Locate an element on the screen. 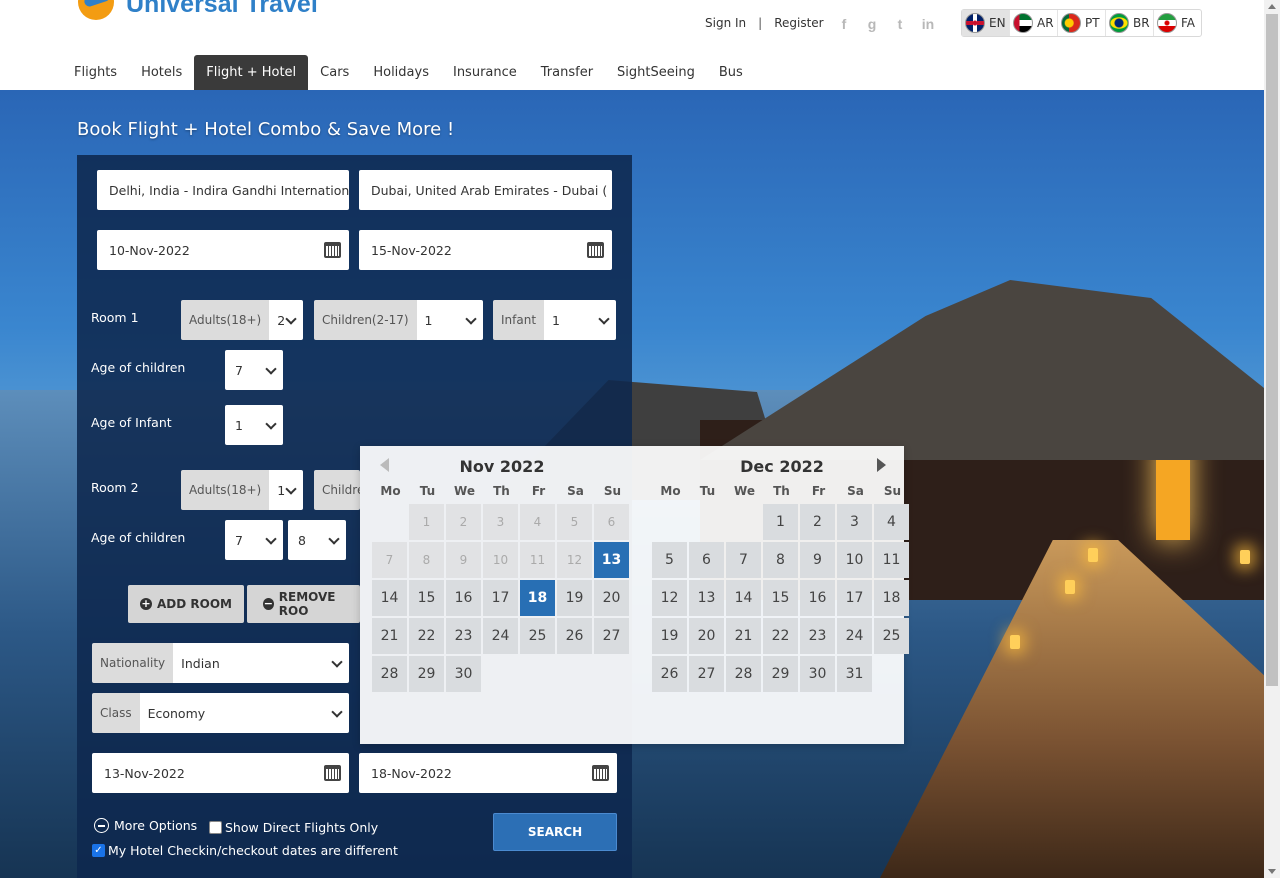  nav-flight-hotel: Flight + Hotel is located at coordinates (251, 72).